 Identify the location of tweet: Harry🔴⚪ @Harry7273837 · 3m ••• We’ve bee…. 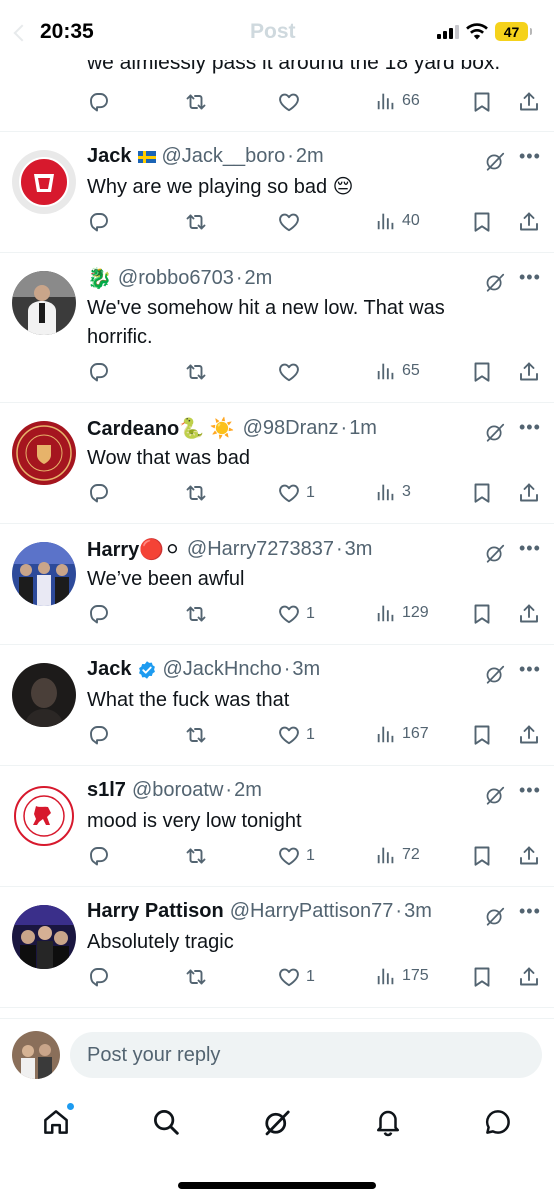
(277, 584).